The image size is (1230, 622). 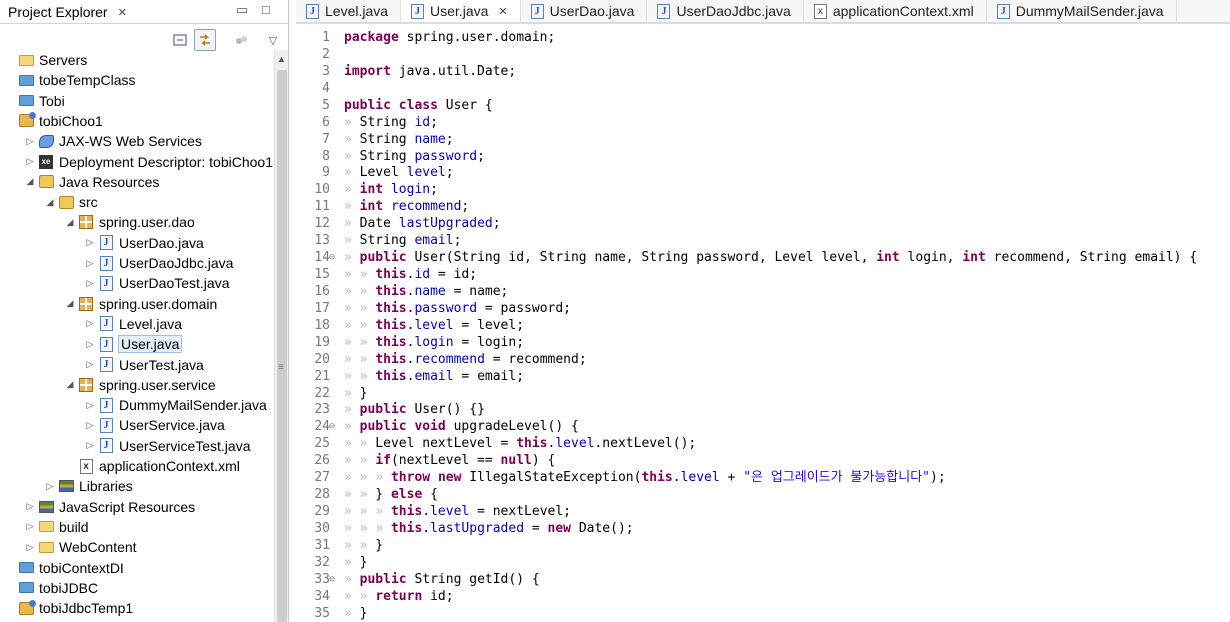 I want to click on tree-item: tobiJdbcTemp1, so click(x=66, y=608).